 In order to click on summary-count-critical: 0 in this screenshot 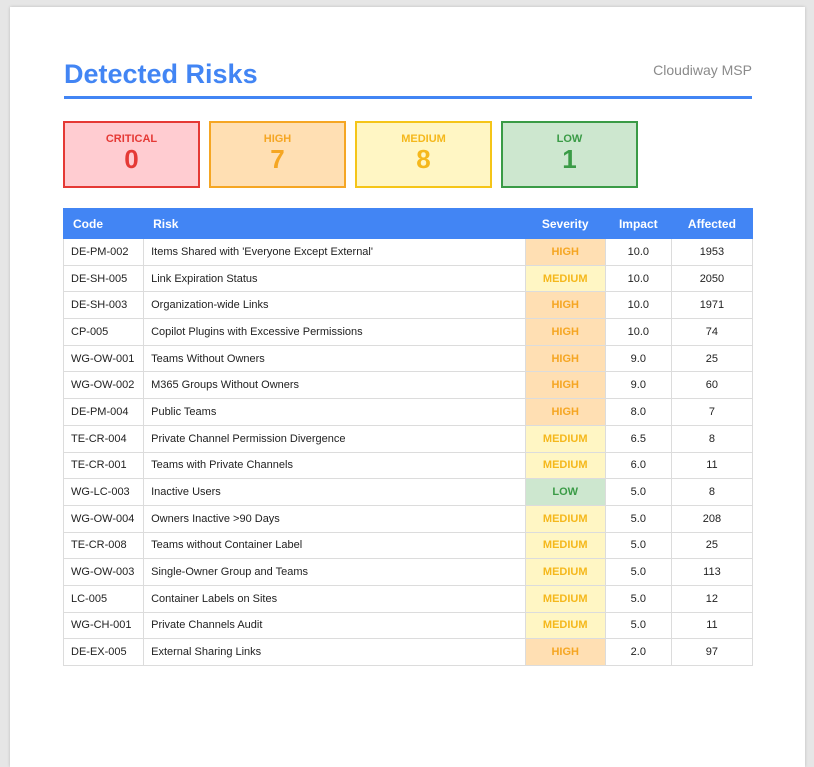, I will do `click(131, 159)`.